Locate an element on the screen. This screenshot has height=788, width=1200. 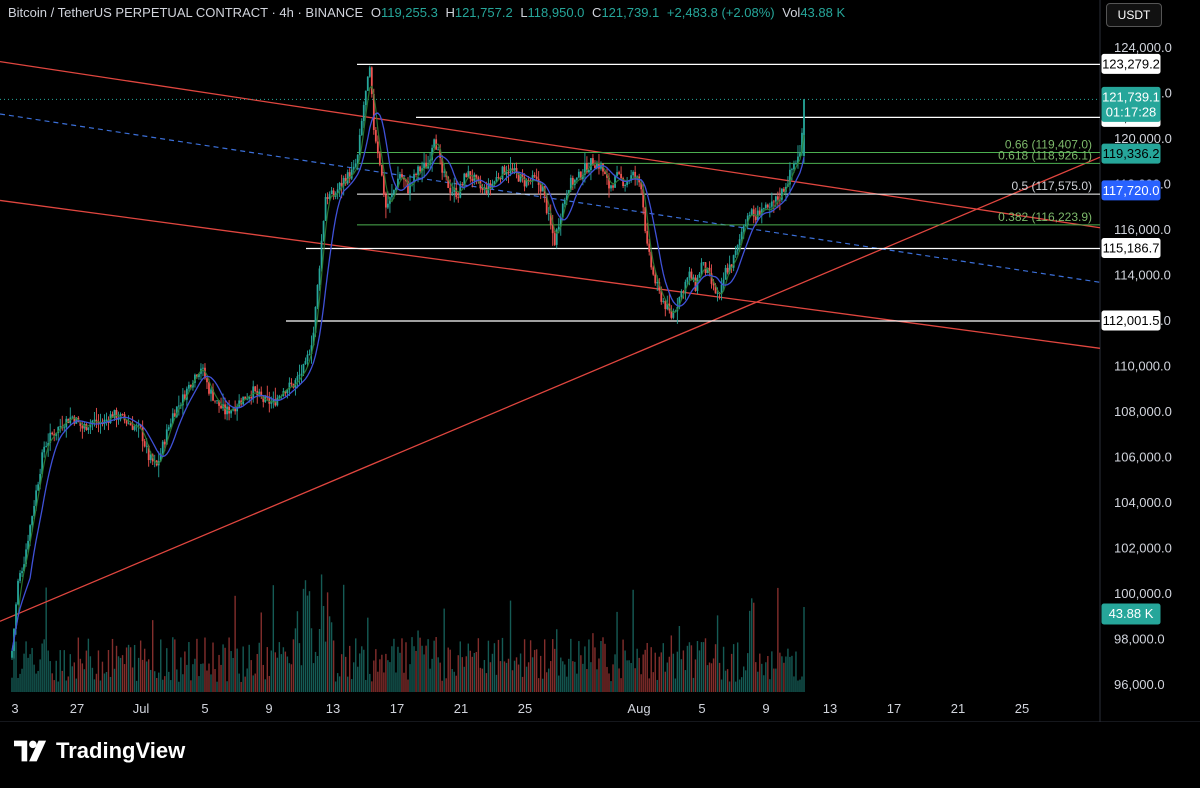
tradingview-logo: TradingView is located at coordinates (99, 751).